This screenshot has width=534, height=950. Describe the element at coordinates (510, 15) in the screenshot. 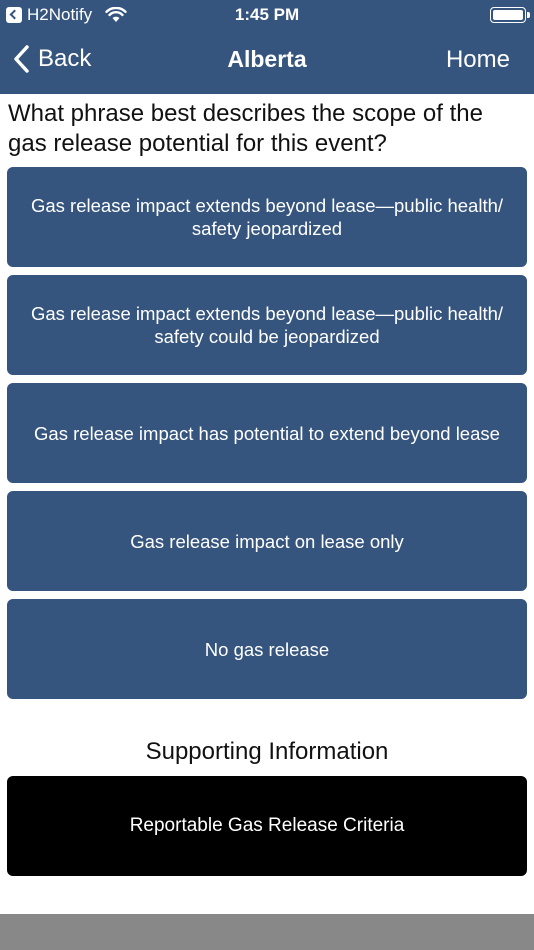

I see `battery-icon` at that location.